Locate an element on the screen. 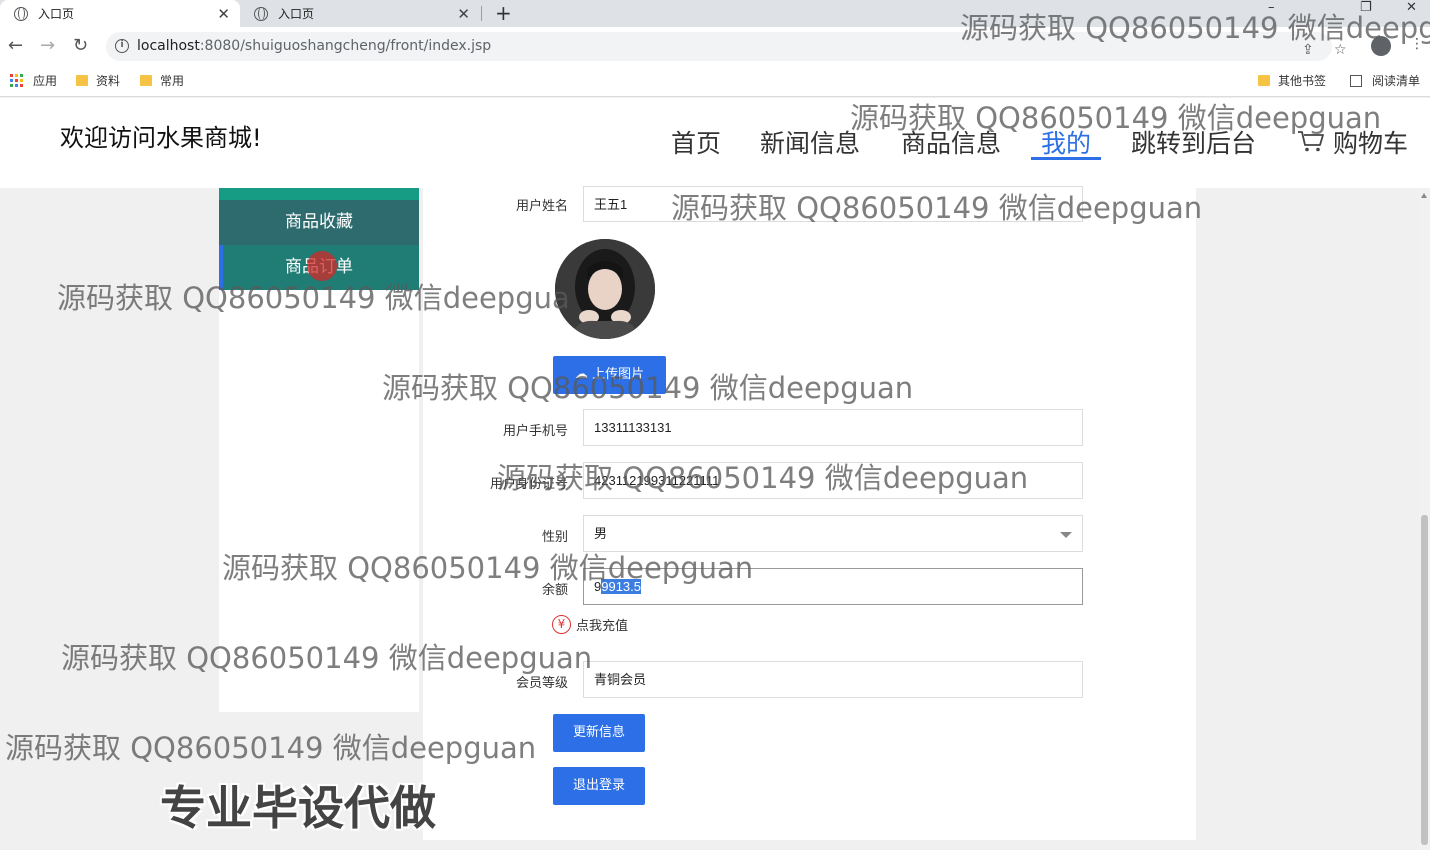 This screenshot has width=1430, height=850. sidebar-header is located at coordinates (319, 194).